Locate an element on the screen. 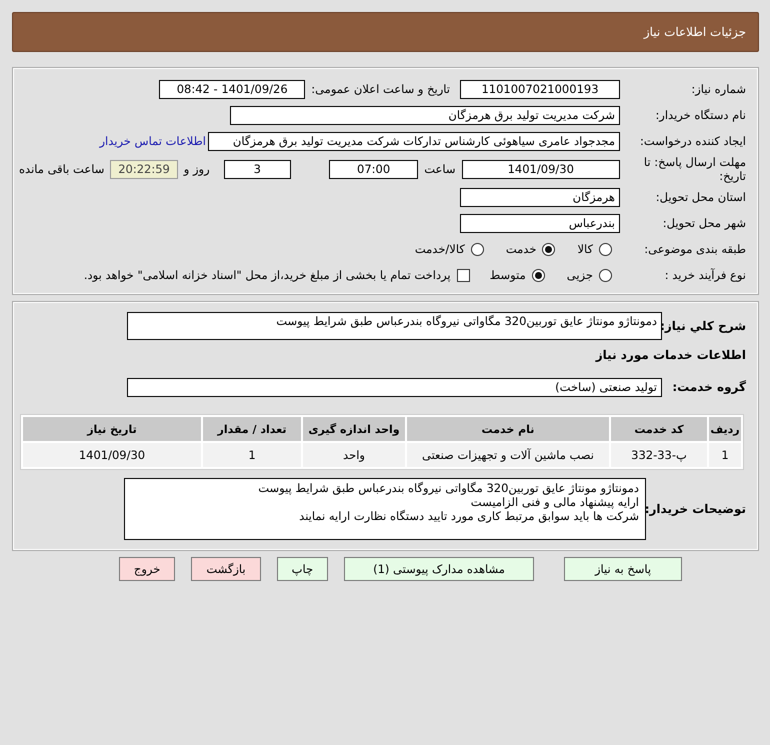 Image resolution: width=770 pixels, height=745 pixels. remaining-time: 20:22:59 is located at coordinates (144, 169).